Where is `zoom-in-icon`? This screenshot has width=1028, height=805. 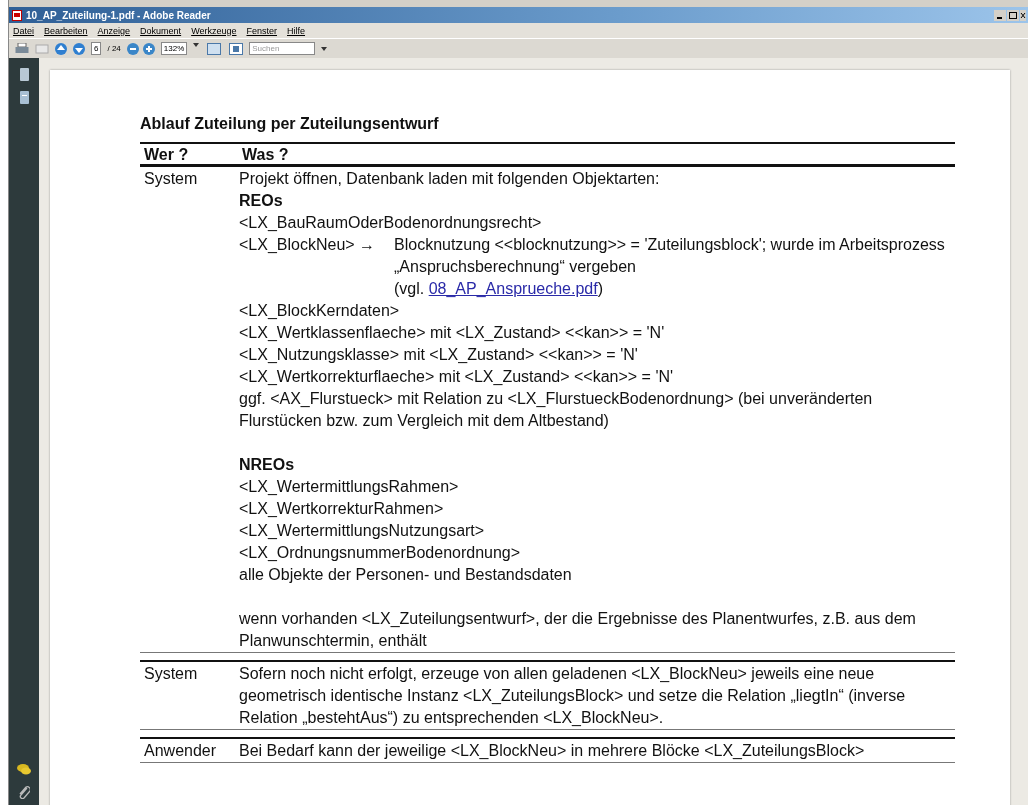
zoom-in-icon is located at coordinates (148, 48).